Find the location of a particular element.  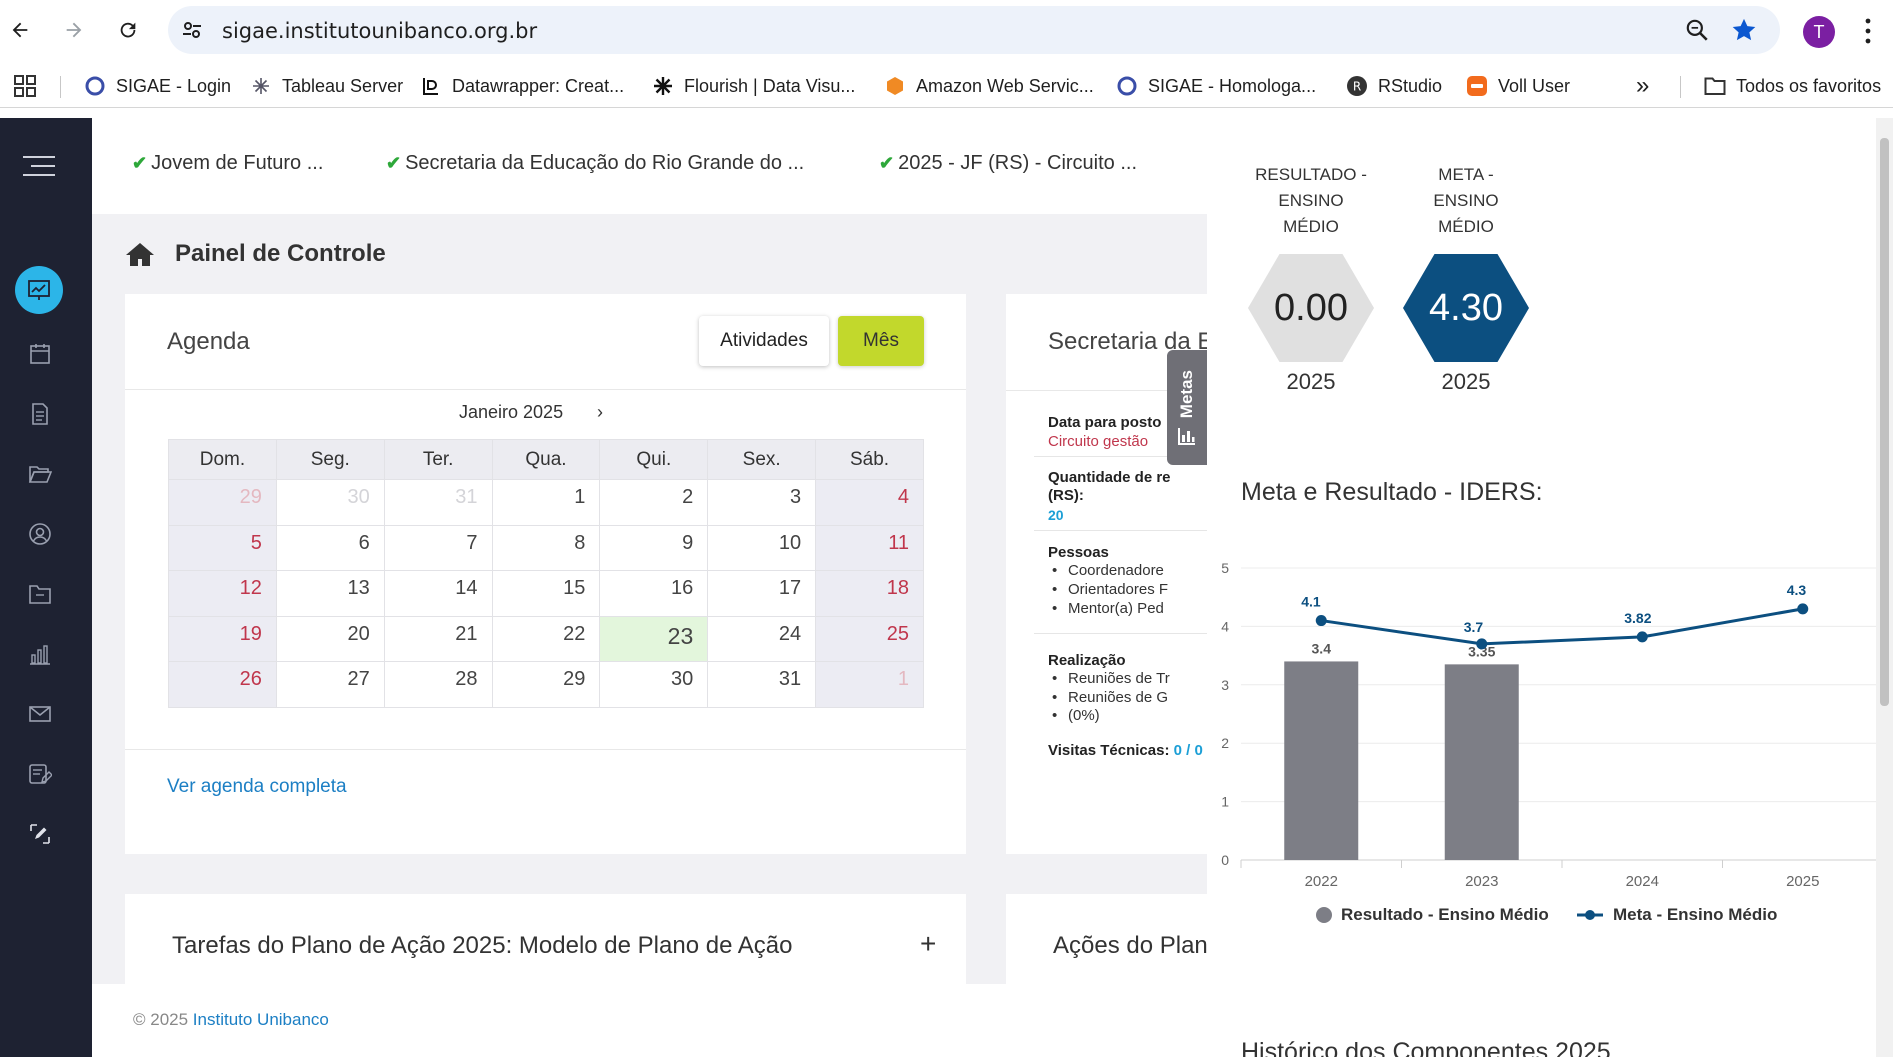

y-tick-label: 5 is located at coordinates (1225, 568).